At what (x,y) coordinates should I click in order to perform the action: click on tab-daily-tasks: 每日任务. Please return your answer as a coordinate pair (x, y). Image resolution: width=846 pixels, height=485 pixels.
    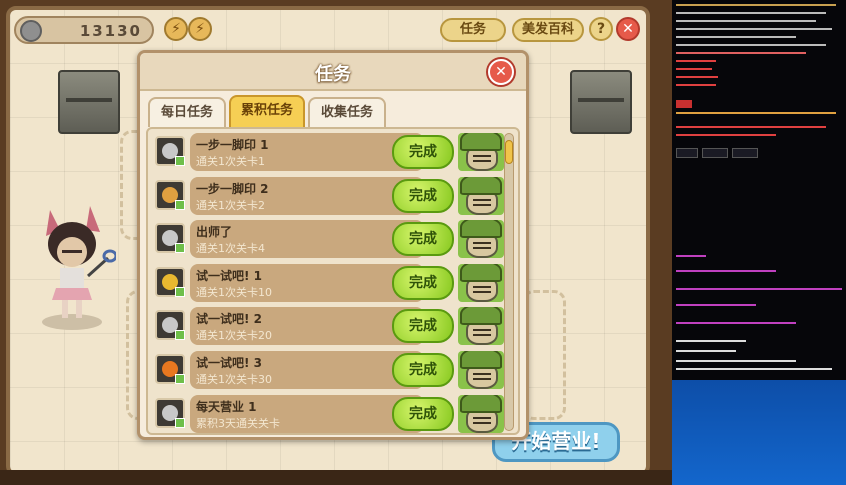
    Looking at the image, I should click on (187, 112).